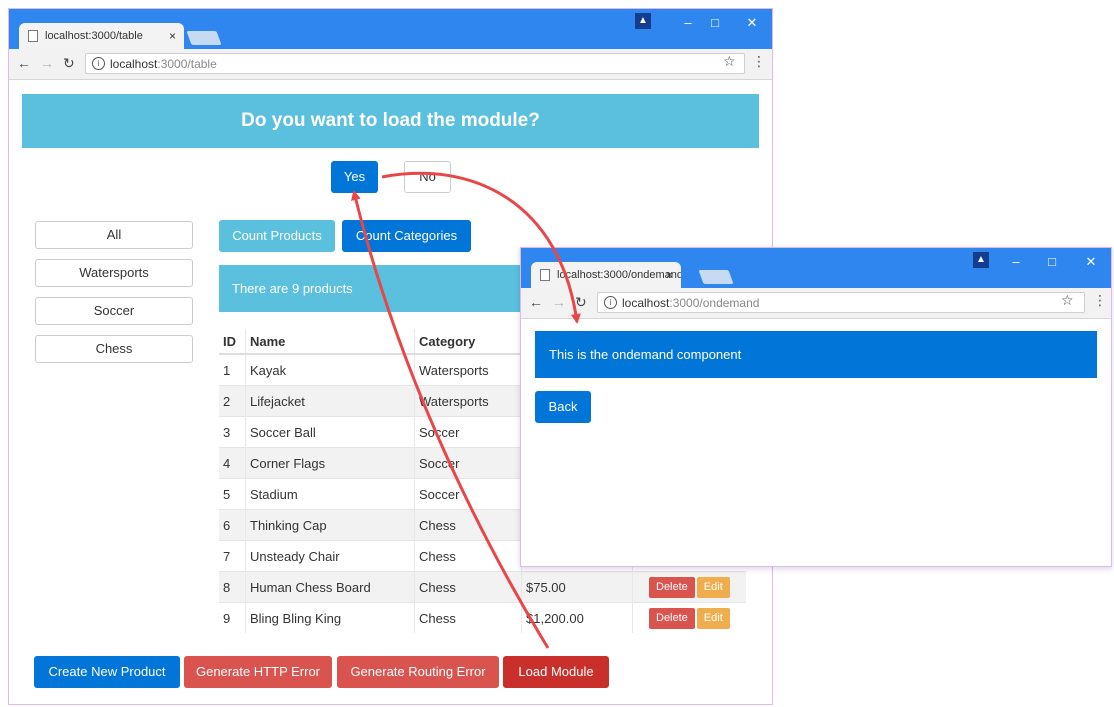 The image size is (1114, 707). What do you see at coordinates (330, 525) in the screenshot?
I see `name-cell: Thinking Cap` at bounding box center [330, 525].